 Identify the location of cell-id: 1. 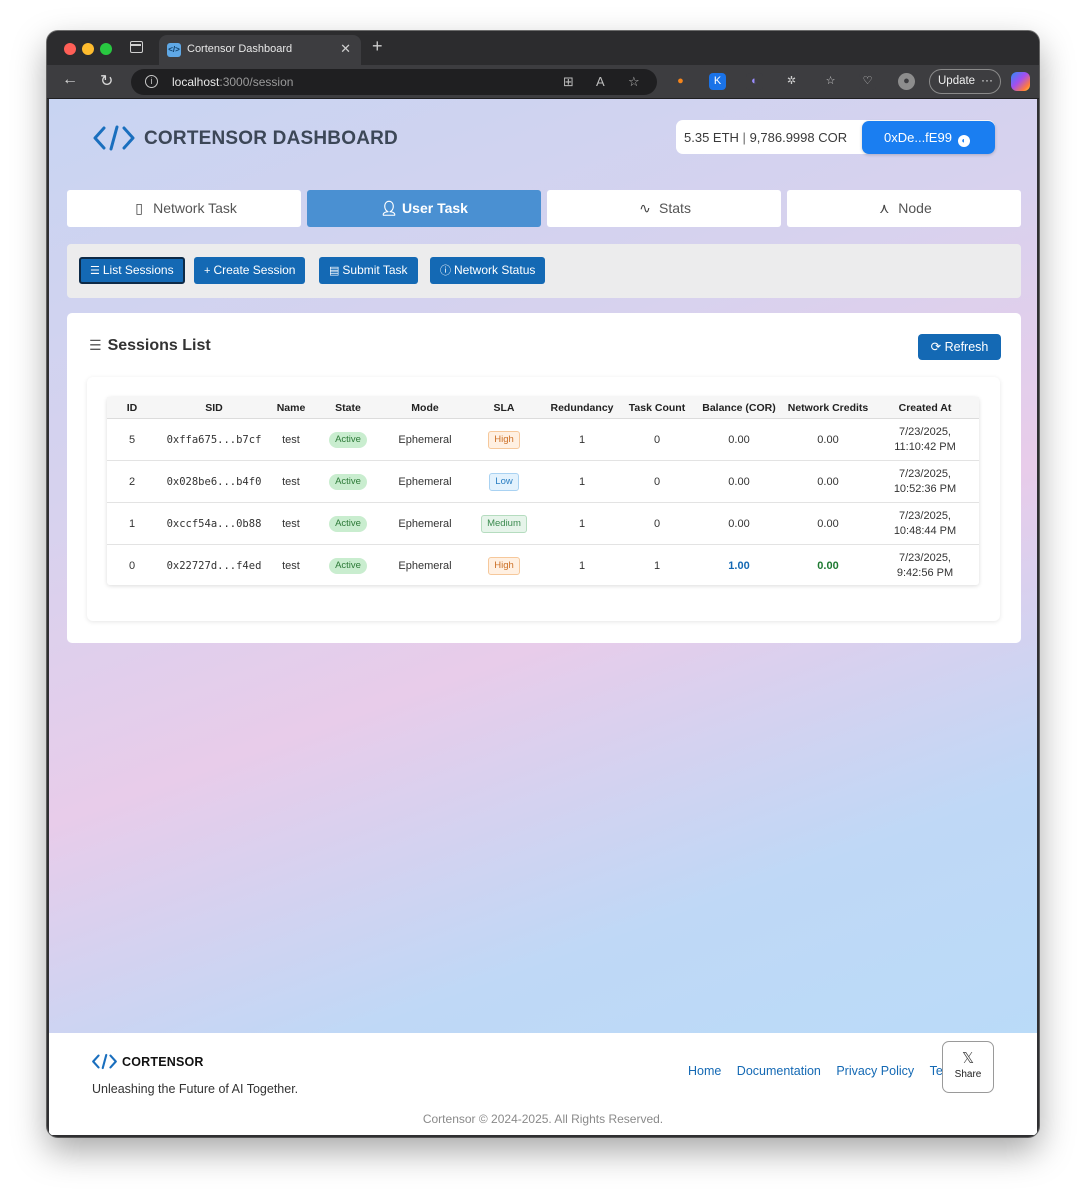
(132, 523).